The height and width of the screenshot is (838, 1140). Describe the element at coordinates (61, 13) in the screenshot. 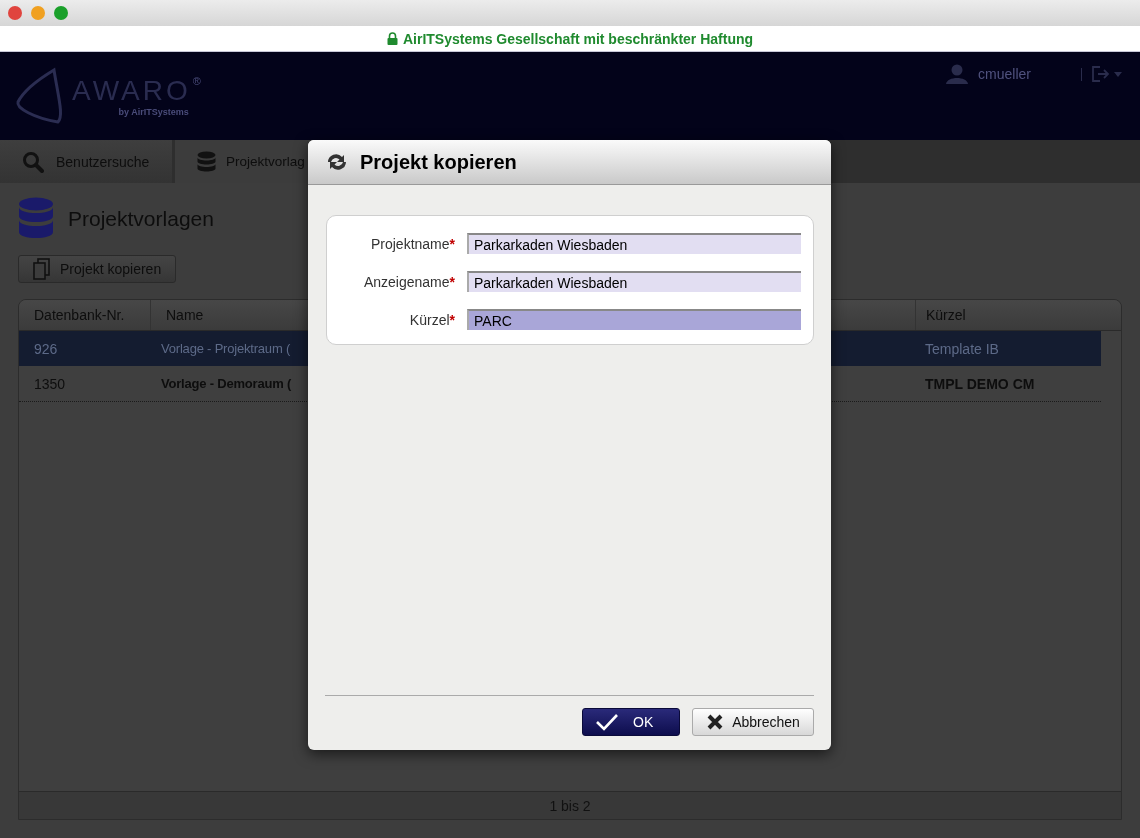

I see `zoom-button` at that location.